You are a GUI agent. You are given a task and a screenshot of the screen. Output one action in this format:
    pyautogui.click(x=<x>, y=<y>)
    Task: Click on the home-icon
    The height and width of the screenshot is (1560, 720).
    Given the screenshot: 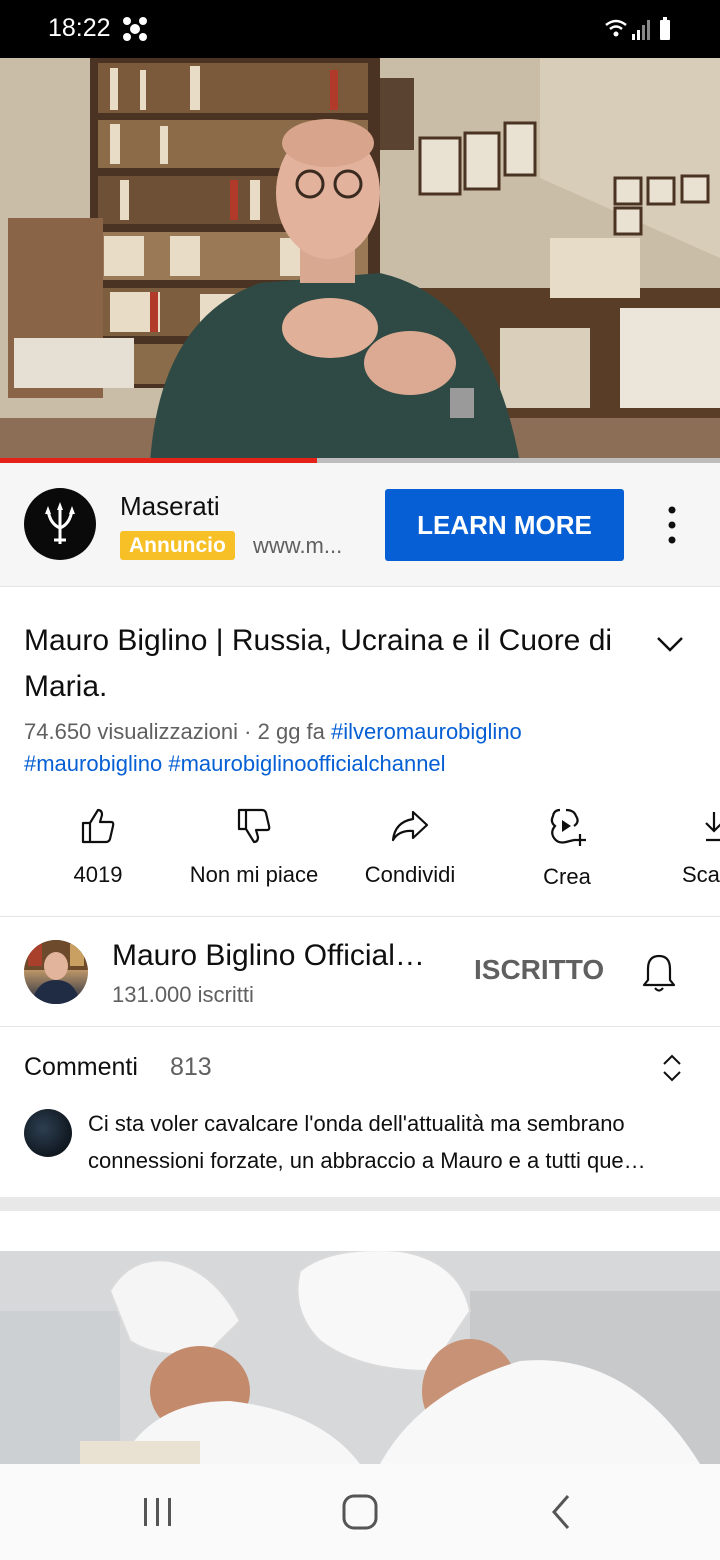 What is the action you would take?
    pyautogui.click(x=360, y=1512)
    